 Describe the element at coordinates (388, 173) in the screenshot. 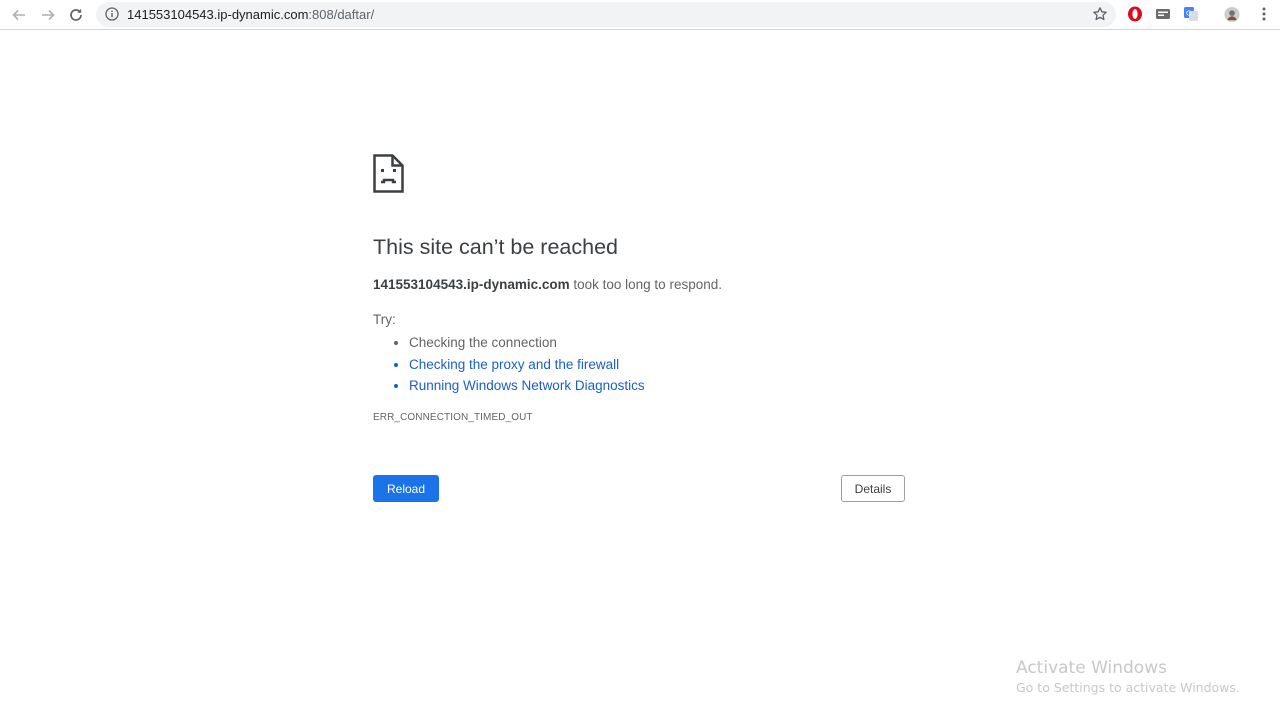

I see `sad-document-icon` at that location.